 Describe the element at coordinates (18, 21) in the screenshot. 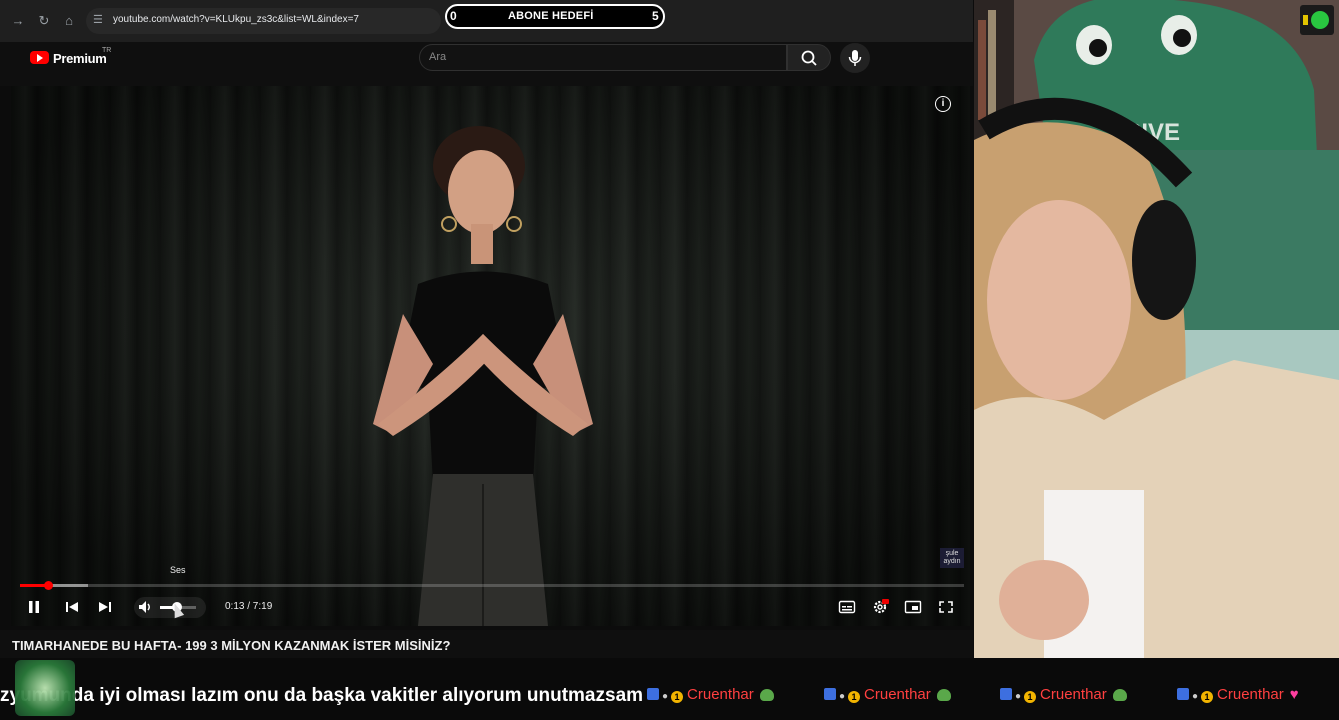

I see `forward-icon: →` at that location.